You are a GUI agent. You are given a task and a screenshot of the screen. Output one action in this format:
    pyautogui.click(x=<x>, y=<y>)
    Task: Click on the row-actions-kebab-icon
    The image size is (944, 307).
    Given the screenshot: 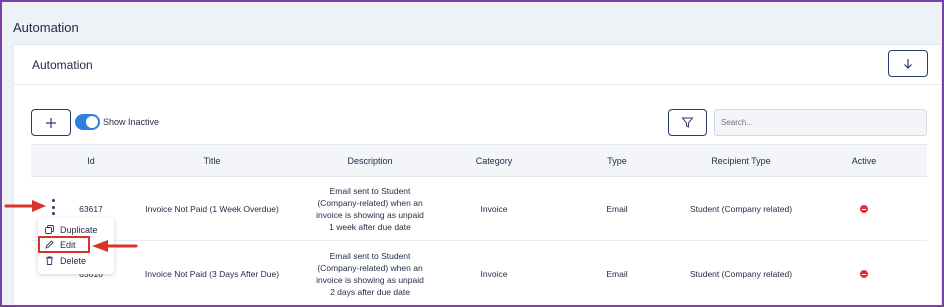 What is the action you would take?
    pyautogui.click(x=53, y=207)
    